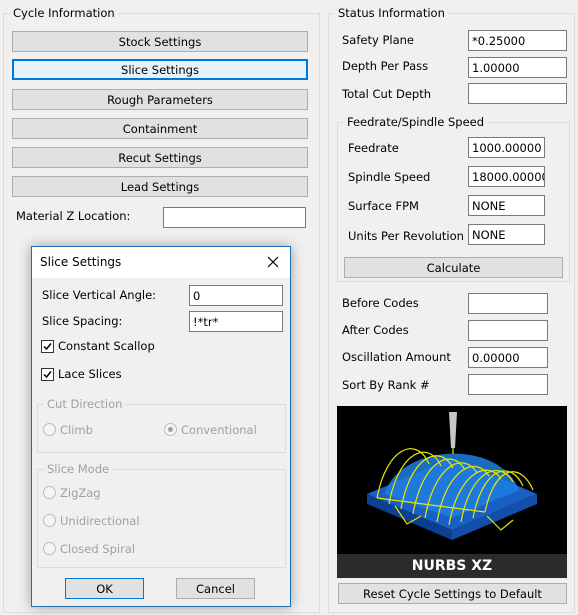 This screenshot has width=578, height=615. What do you see at coordinates (78, 469) in the screenshot?
I see `slice-mode-title: Slice Mode` at bounding box center [78, 469].